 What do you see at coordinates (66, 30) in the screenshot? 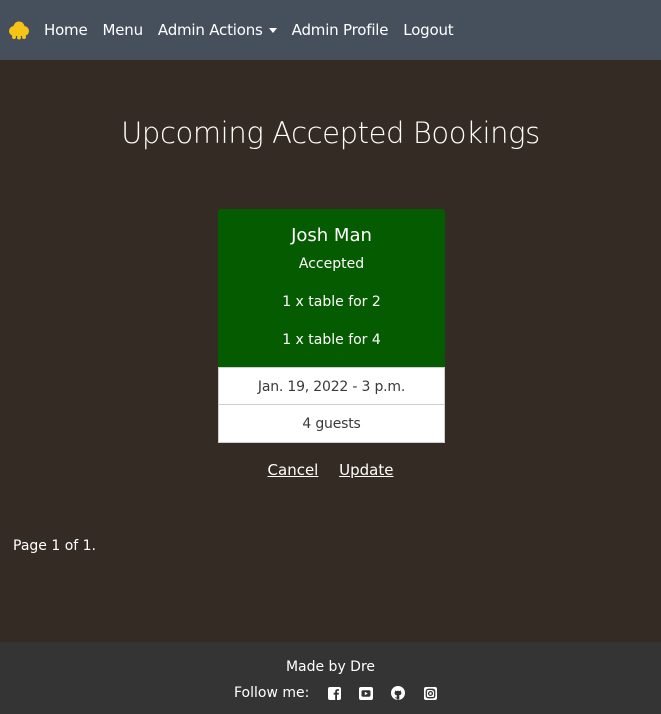
I see `nav-home: Home` at bounding box center [66, 30].